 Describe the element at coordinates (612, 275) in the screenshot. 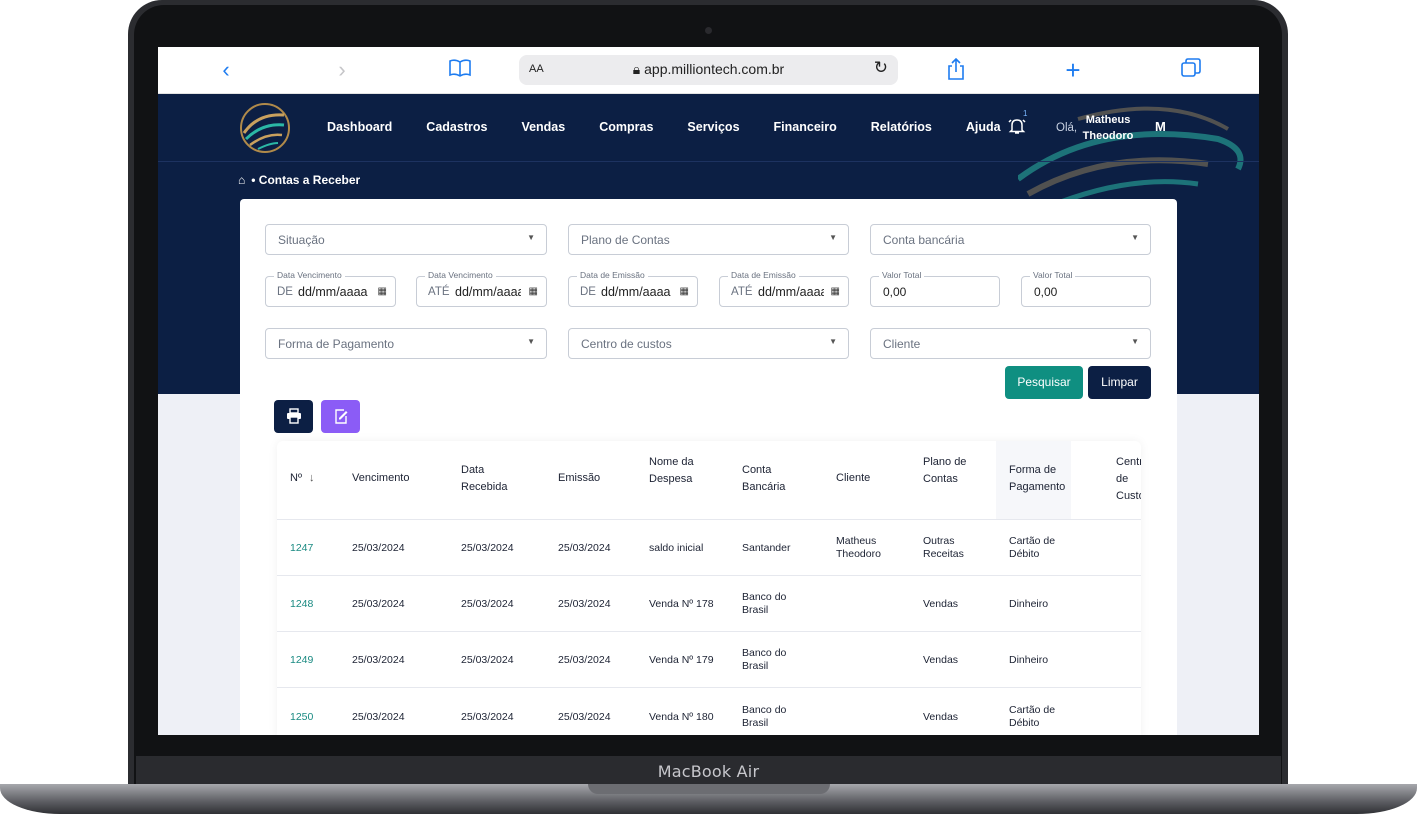

I see `field-label: Data de Emissão` at that location.